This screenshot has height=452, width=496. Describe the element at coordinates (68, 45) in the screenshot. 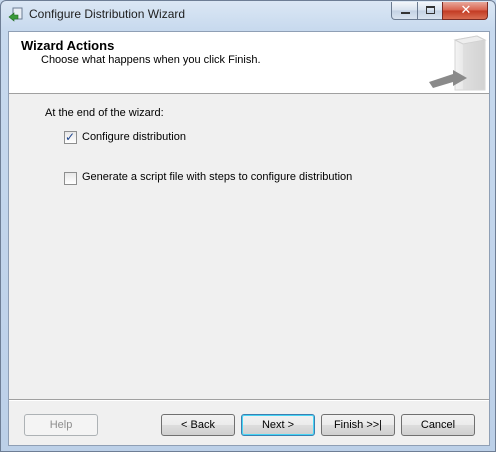

I see `page-title: Wizard Actions` at that location.